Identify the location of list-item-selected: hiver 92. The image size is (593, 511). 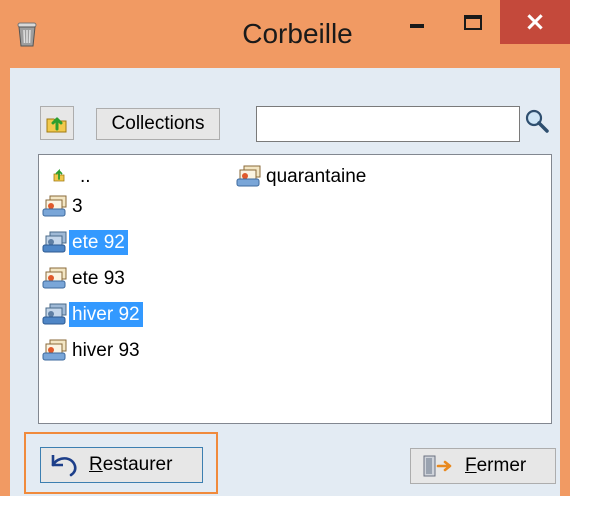
(92, 314).